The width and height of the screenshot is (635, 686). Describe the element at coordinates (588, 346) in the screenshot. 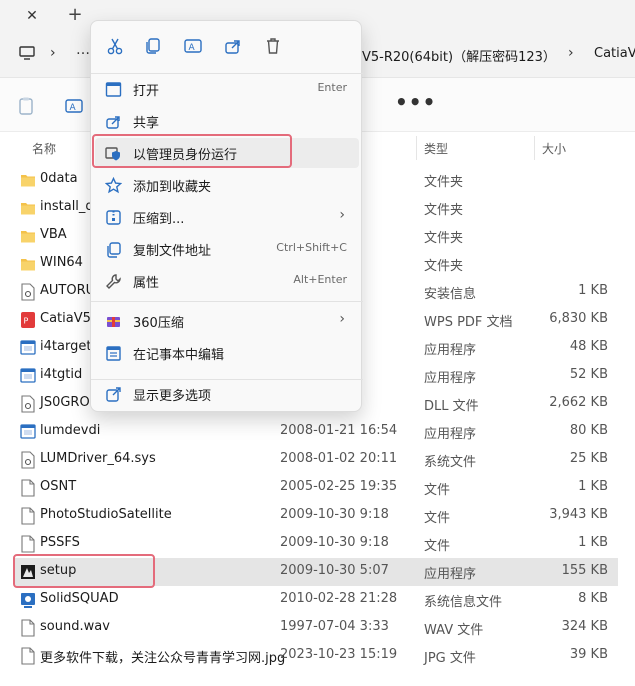

I see `file-size: 48 KB` at that location.